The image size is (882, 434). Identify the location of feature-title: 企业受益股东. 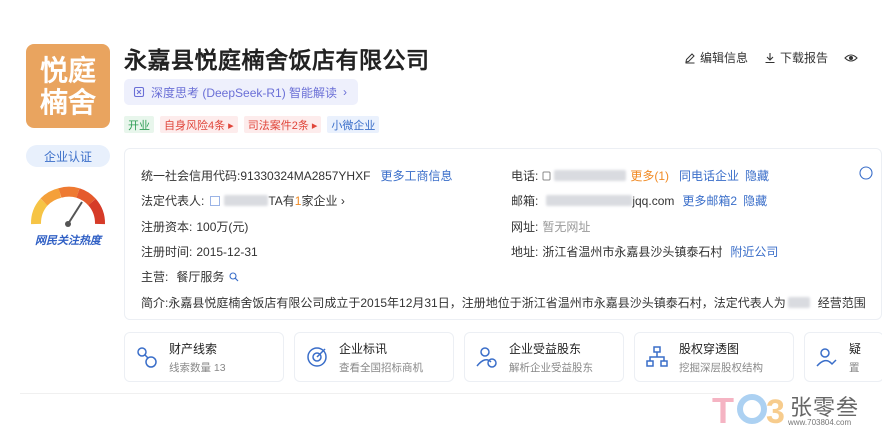
(545, 348).